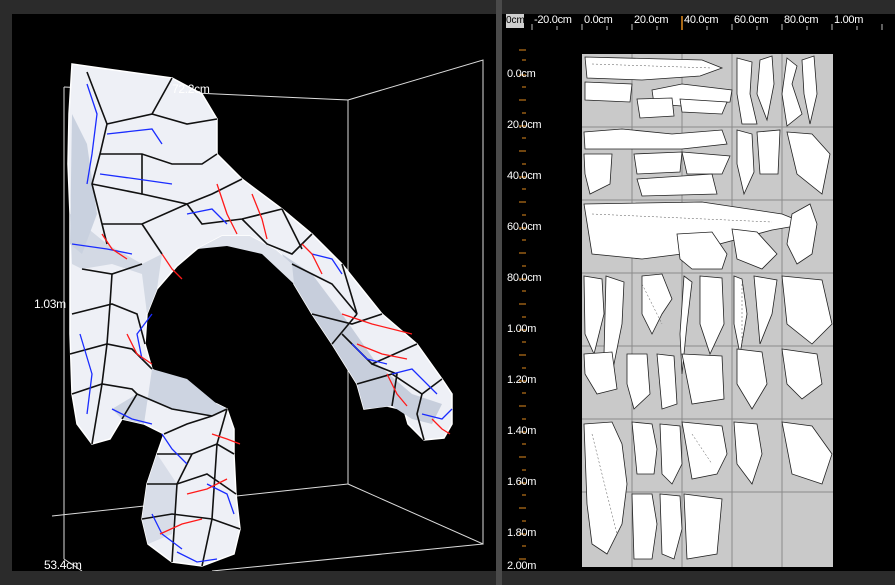  Describe the element at coordinates (521, 74) in the screenshot. I see `ruler-left-label: 0.0cm` at that location.